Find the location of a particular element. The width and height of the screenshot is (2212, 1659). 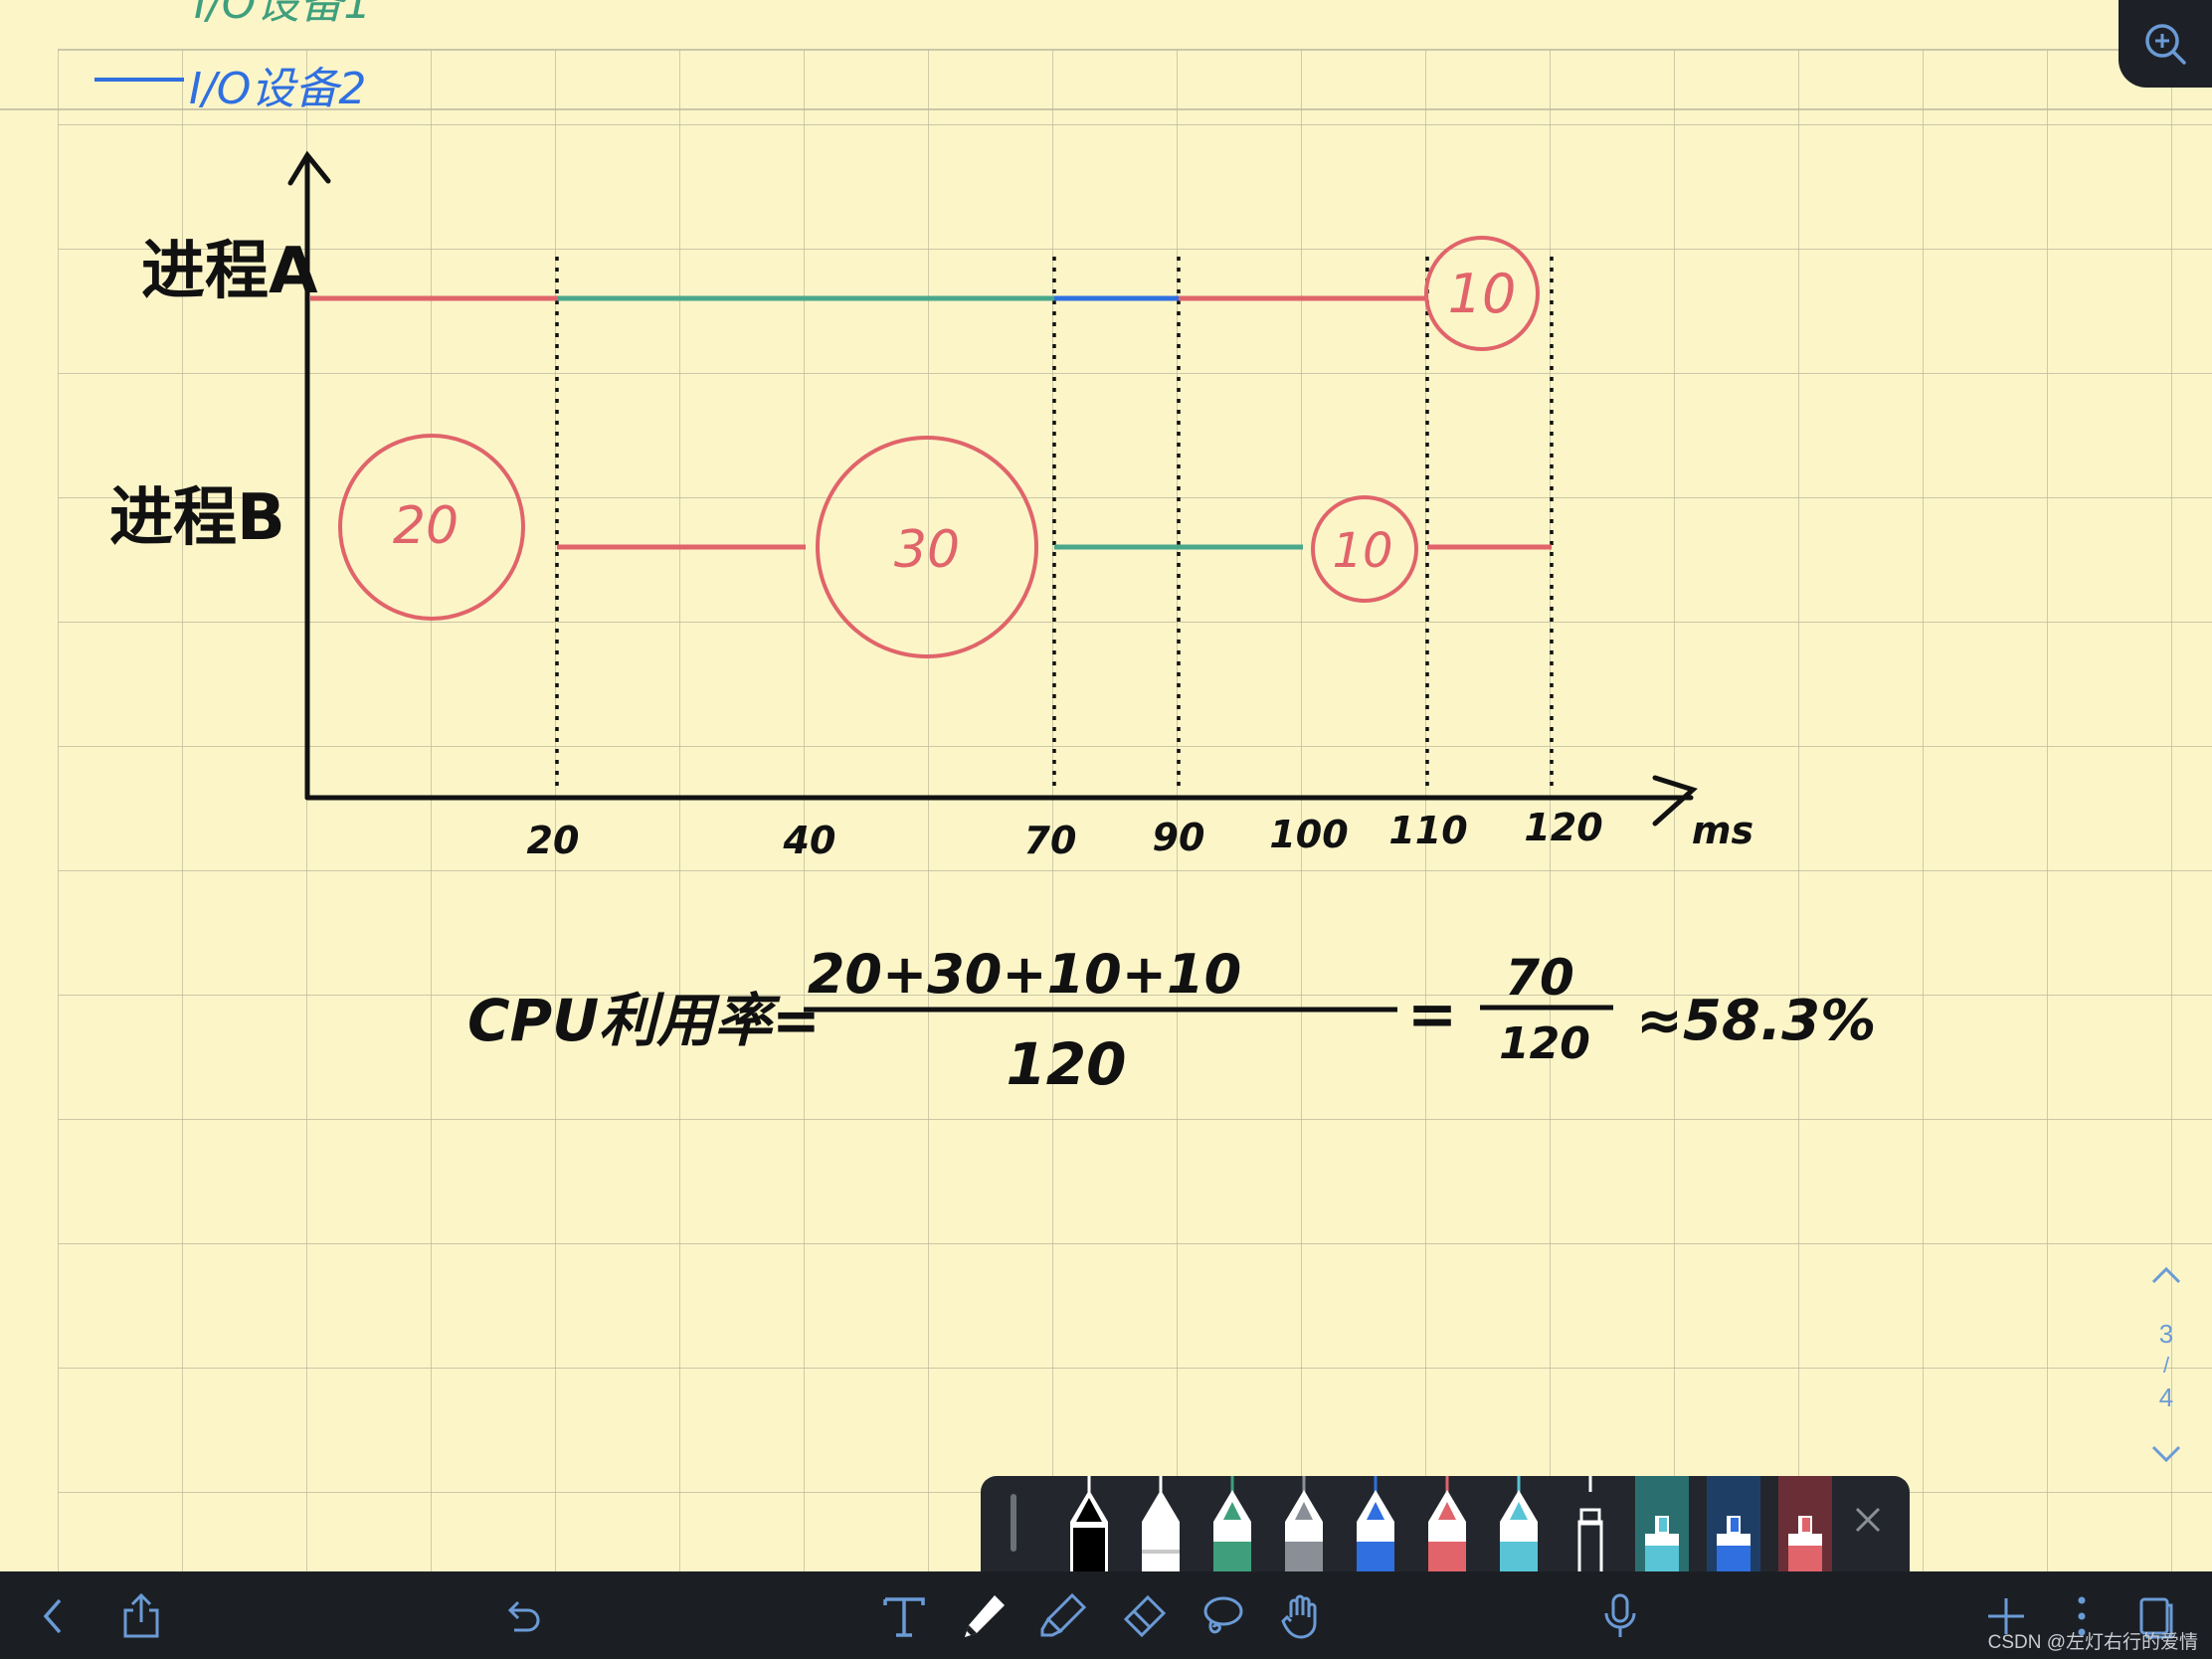

back-button is located at coordinates (53, 1616).